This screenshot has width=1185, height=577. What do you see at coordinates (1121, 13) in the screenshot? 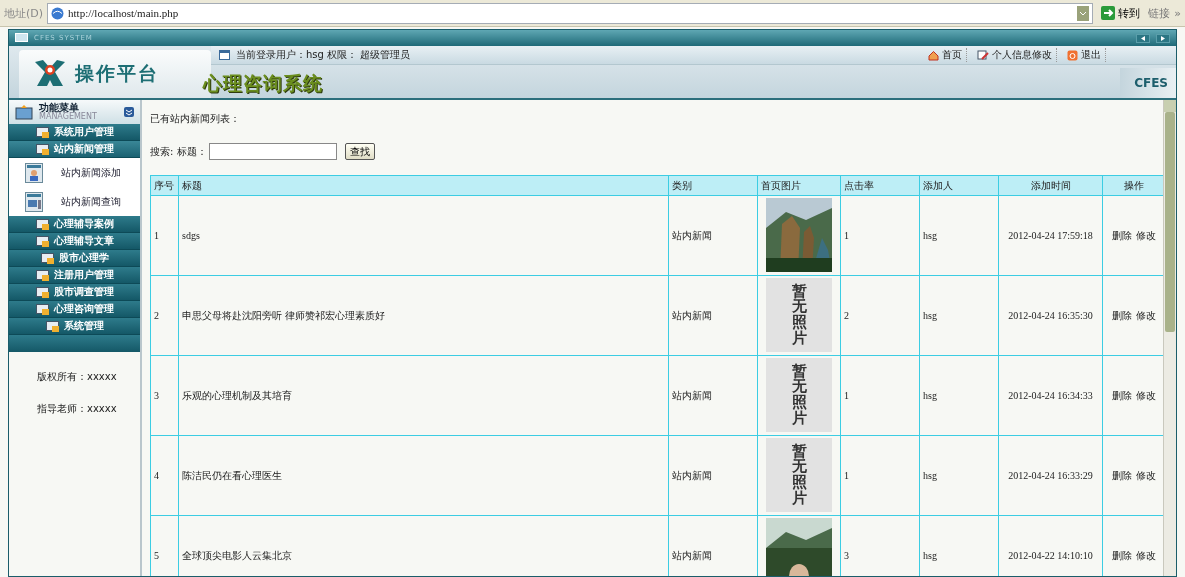
I see `go-button: 转到` at bounding box center [1121, 13].